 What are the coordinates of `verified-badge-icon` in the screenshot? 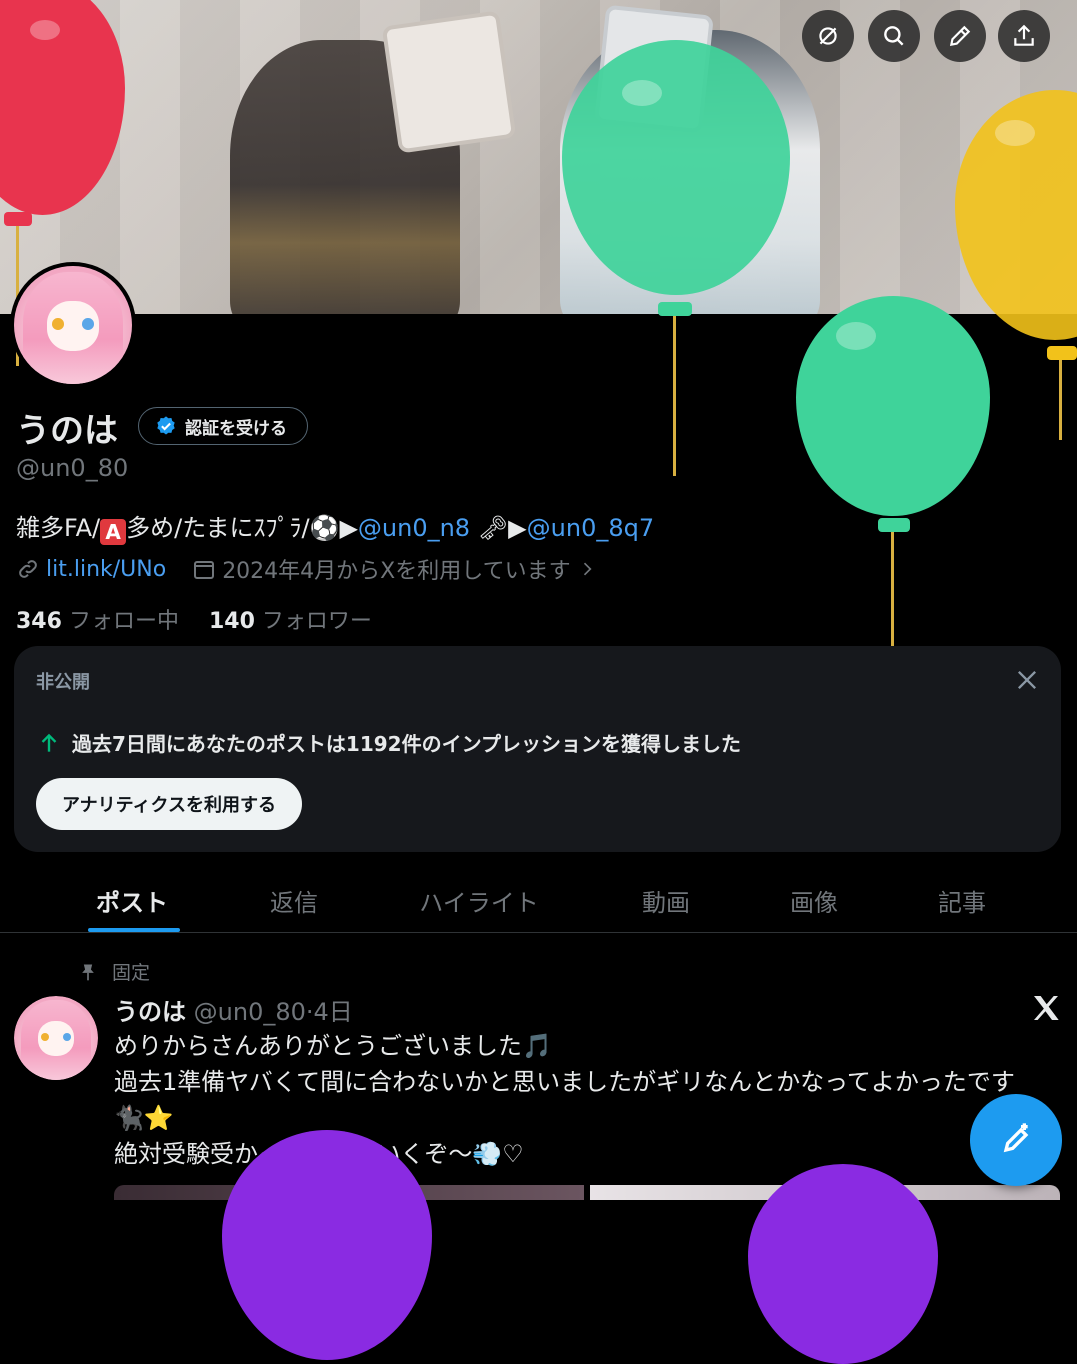 It's located at (166, 425).